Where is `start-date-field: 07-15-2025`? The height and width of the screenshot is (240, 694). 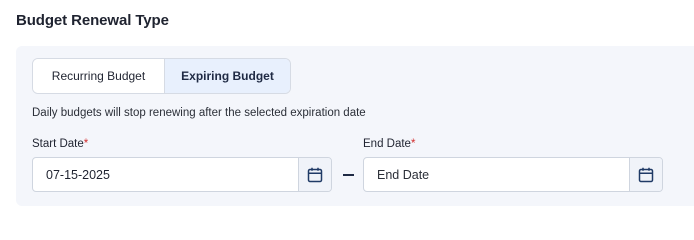
start-date-field: 07-15-2025 is located at coordinates (182, 174).